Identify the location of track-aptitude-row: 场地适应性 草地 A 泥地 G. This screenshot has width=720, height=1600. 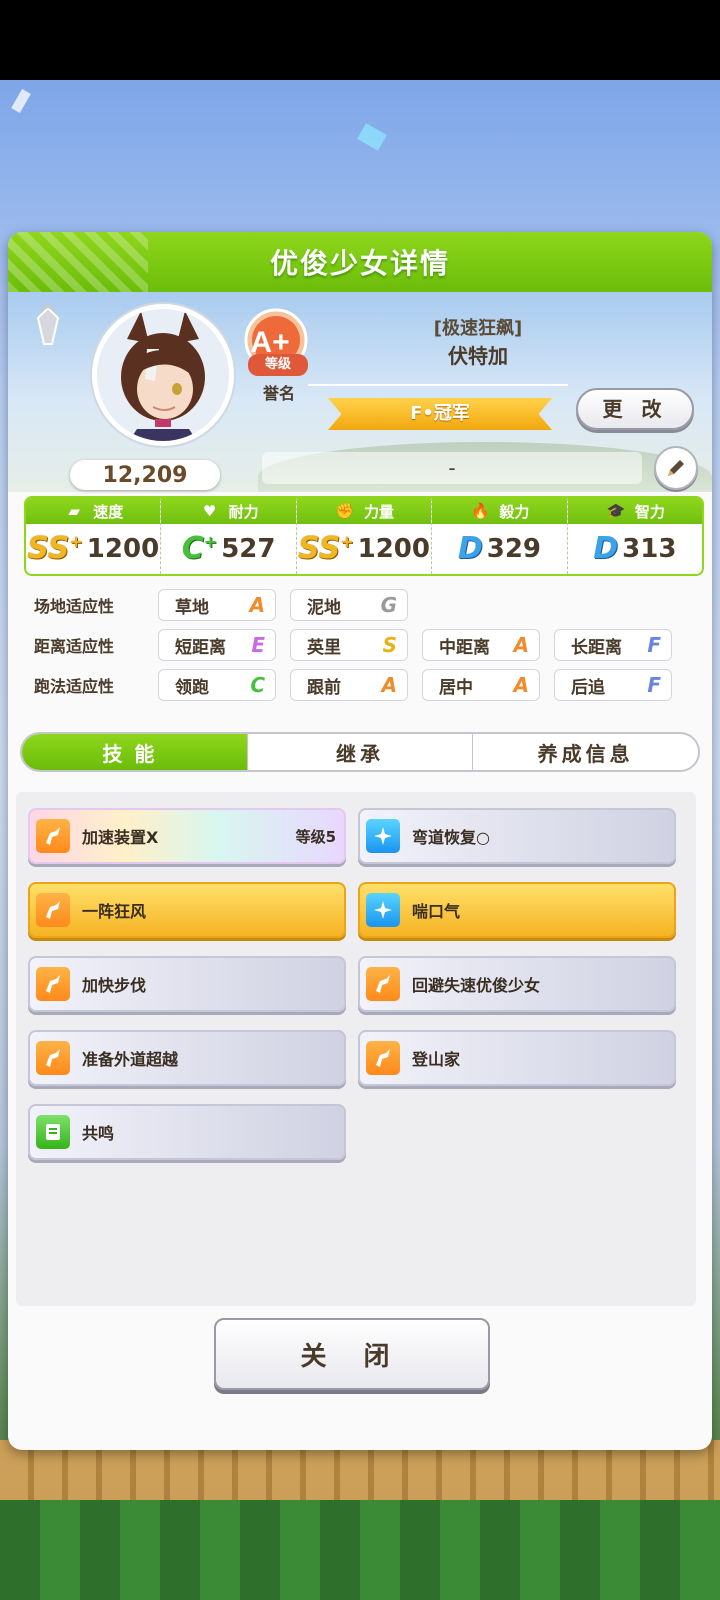
(228, 605).